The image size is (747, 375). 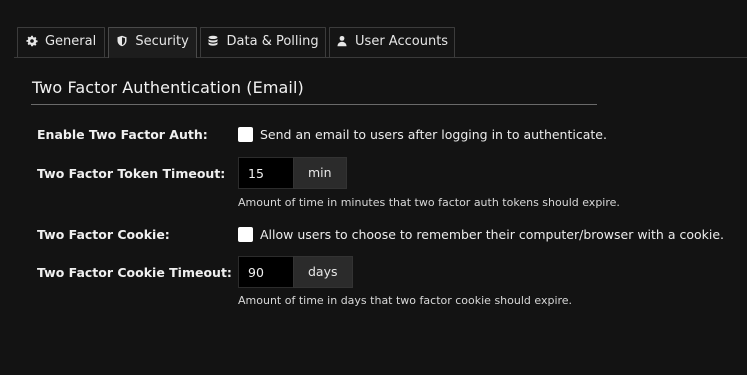 I want to click on tab-security: Security, so click(x=152, y=42).